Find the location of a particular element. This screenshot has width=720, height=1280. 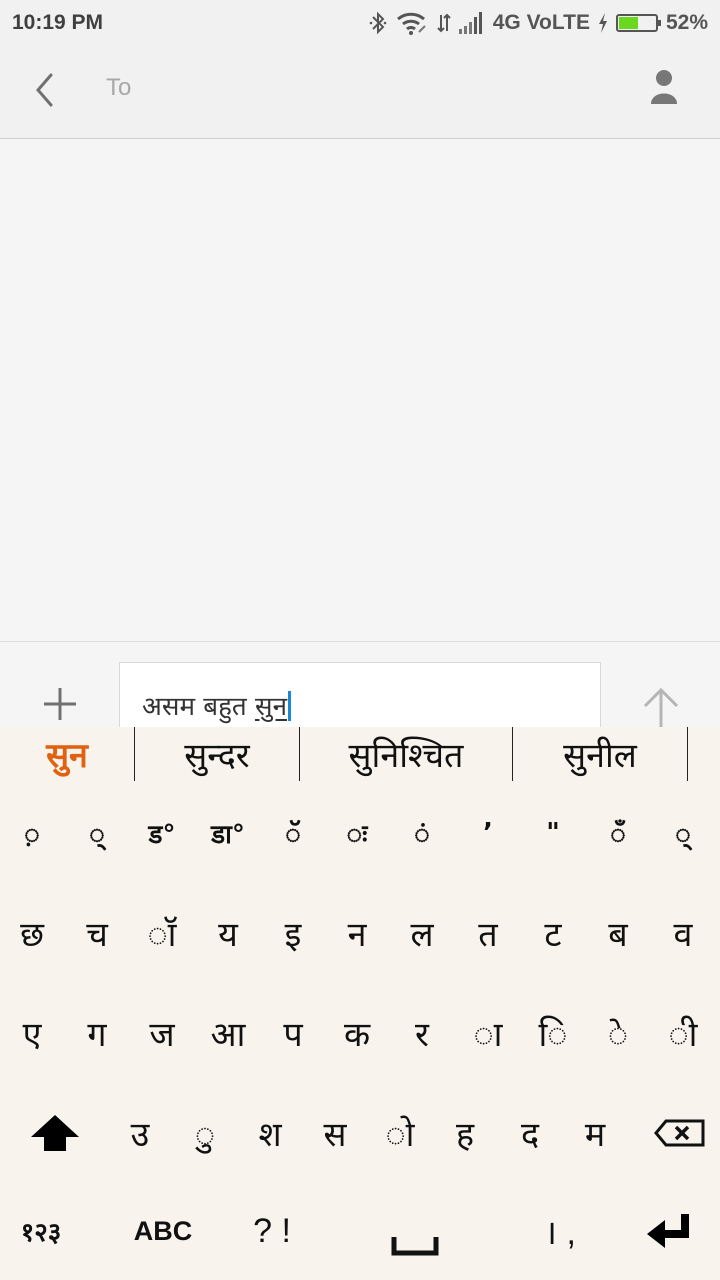

key: ह is located at coordinates (465, 1133).